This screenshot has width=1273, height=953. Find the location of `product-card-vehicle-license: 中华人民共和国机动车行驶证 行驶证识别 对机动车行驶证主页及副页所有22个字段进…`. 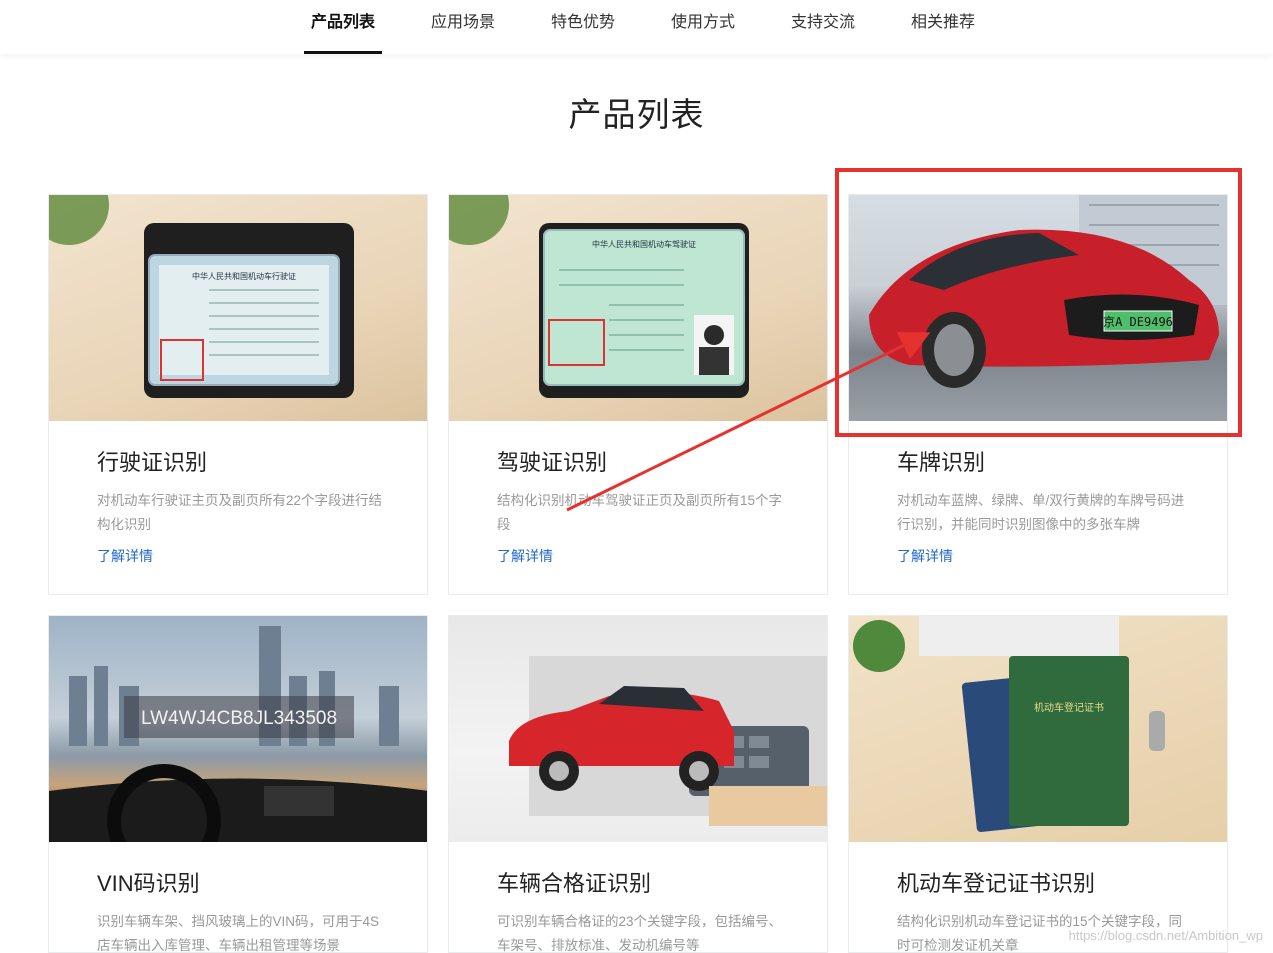

product-card-vehicle-license: 中华人民共和国机动车行驶证 行驶证识别 对机动车行驶证主页及副页所有22个字段进… is located at coordinates (238, 394).